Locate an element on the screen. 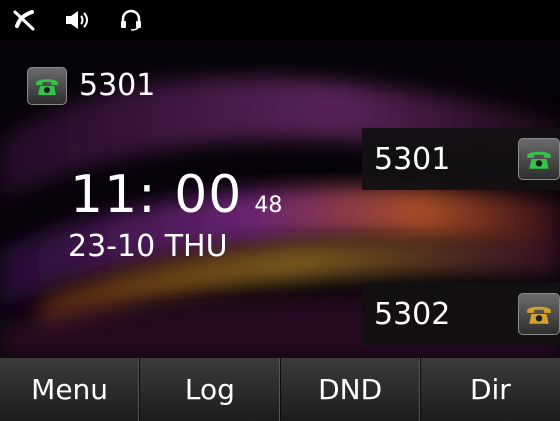 The image size is (560, 421). phone-unregistered-icon is located at coordinates (539, 314).